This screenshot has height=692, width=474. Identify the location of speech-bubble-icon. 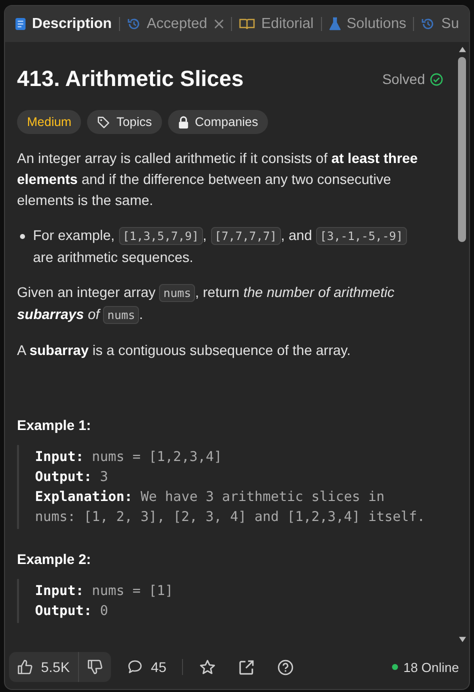
(134, 667).